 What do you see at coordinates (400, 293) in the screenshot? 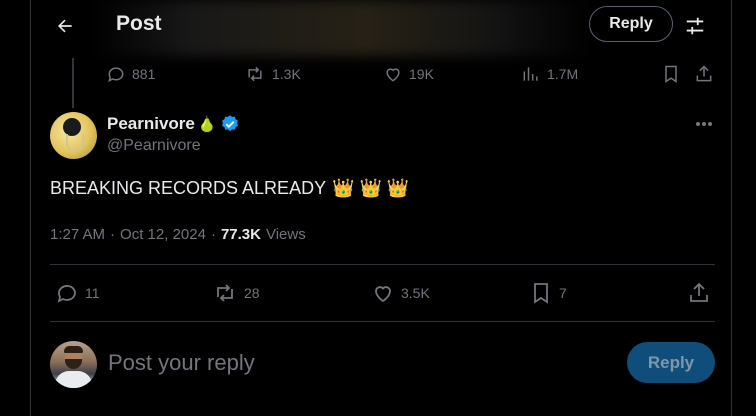
I see `like-button: 3.5K` at bounding box center [400, 293].